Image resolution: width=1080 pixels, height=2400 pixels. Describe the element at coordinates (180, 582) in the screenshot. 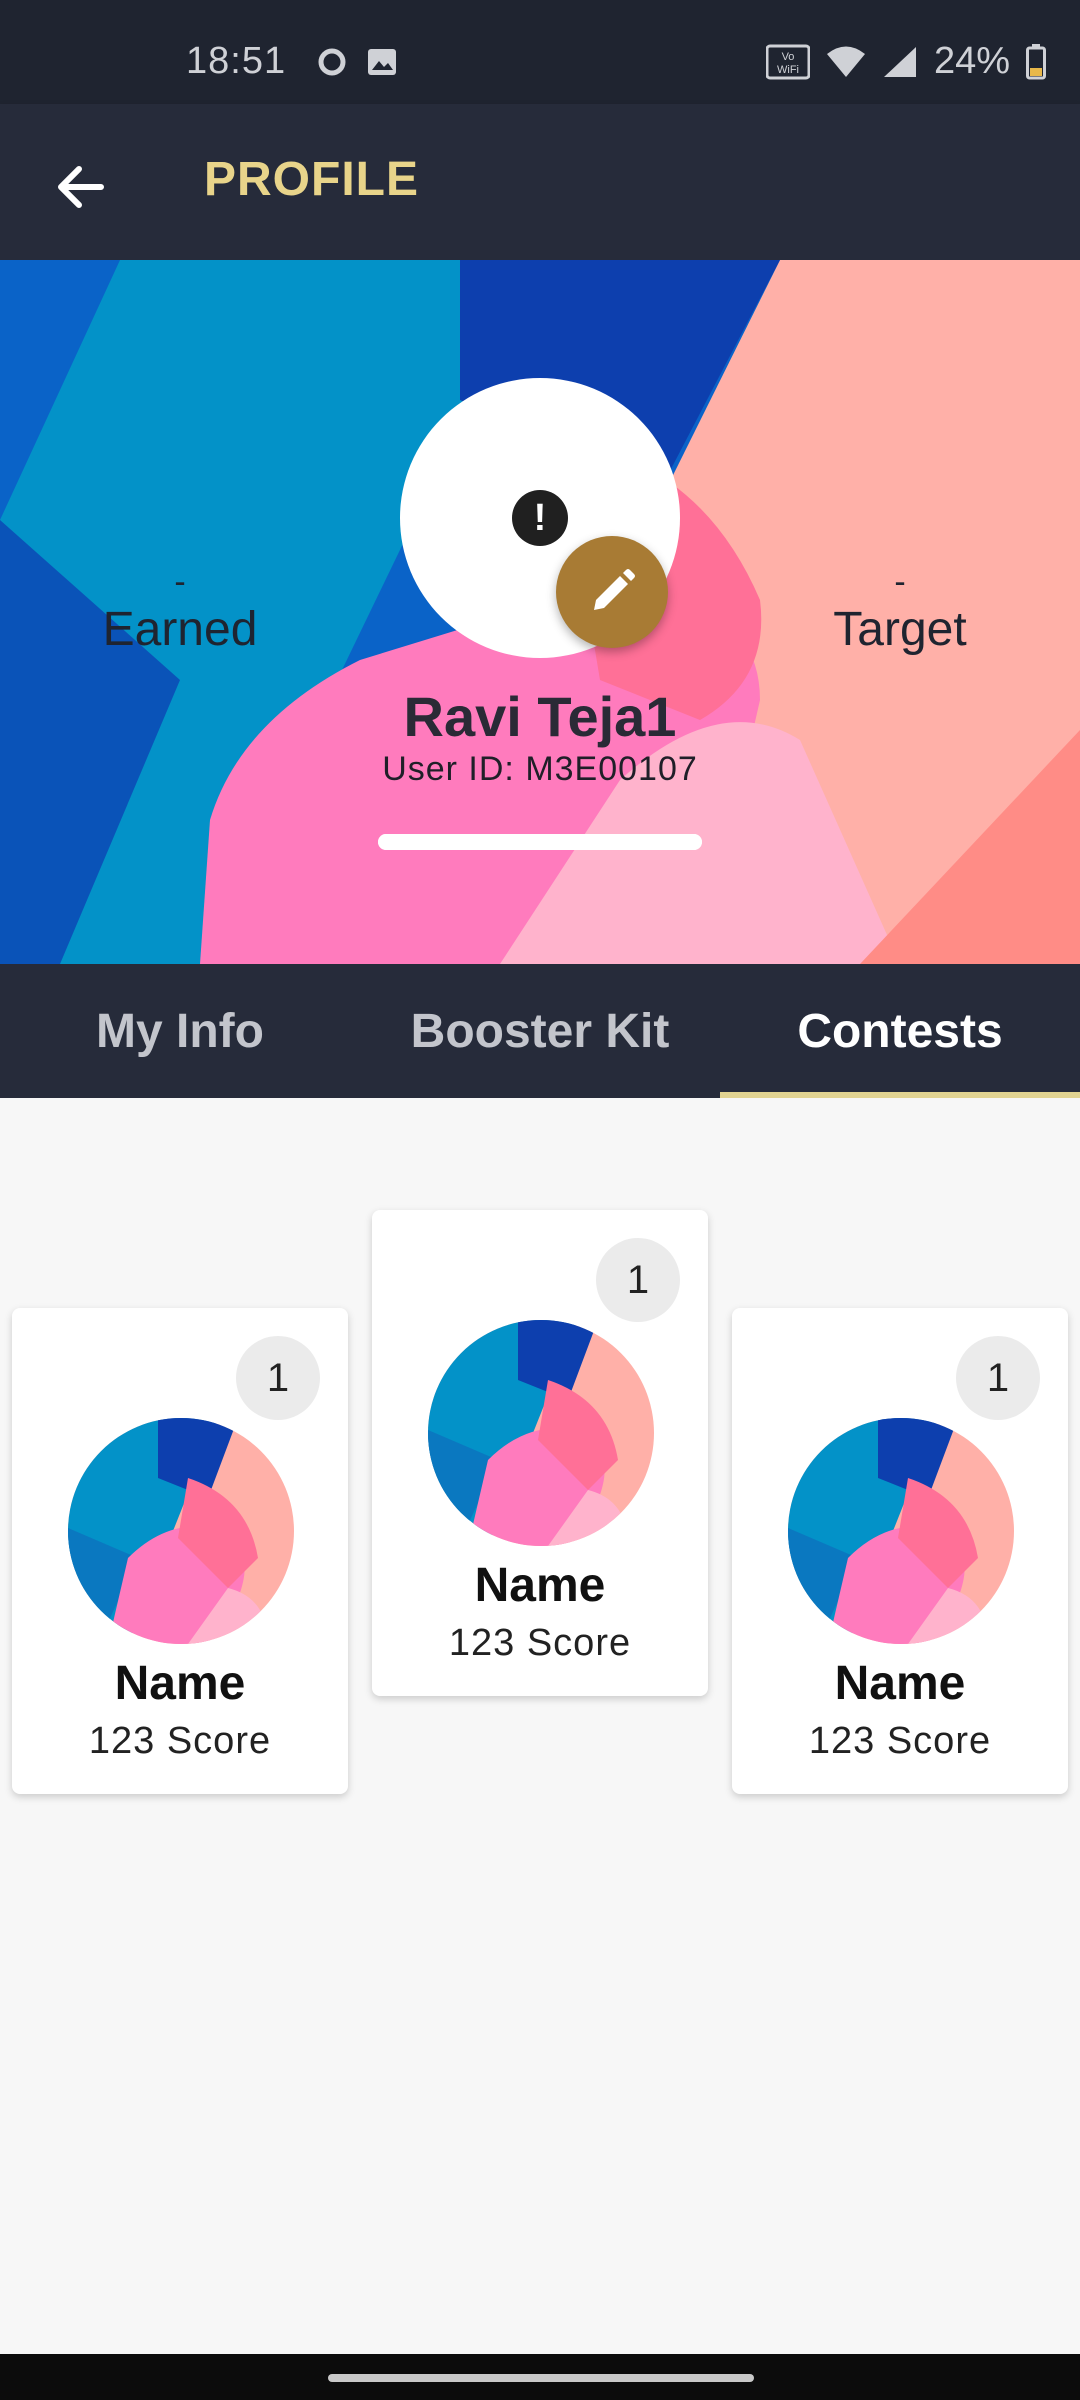

I see `earned-value: -` at that location.